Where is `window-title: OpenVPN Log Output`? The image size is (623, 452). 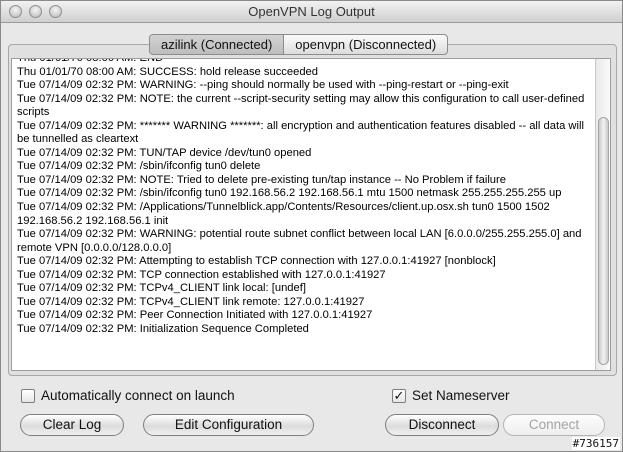
window-title: OpenVPN Log Output is located at coordinates (311, 11).